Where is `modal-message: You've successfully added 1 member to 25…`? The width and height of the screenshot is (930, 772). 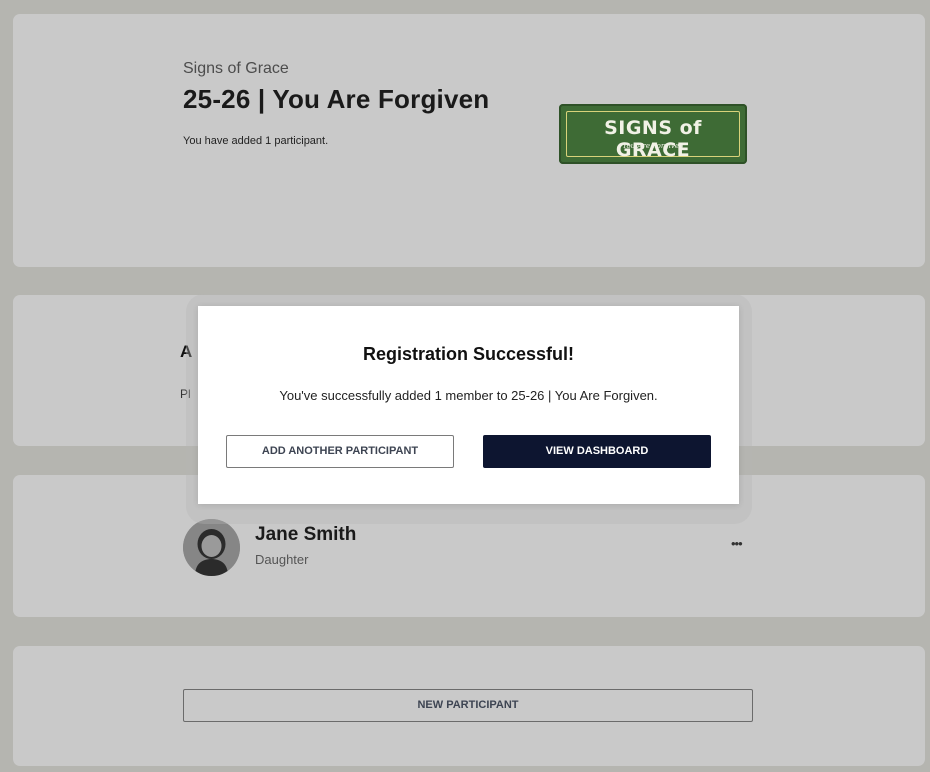 modal-message: You've successfully added 1 member to 25… is located at coordinates (468, 395).